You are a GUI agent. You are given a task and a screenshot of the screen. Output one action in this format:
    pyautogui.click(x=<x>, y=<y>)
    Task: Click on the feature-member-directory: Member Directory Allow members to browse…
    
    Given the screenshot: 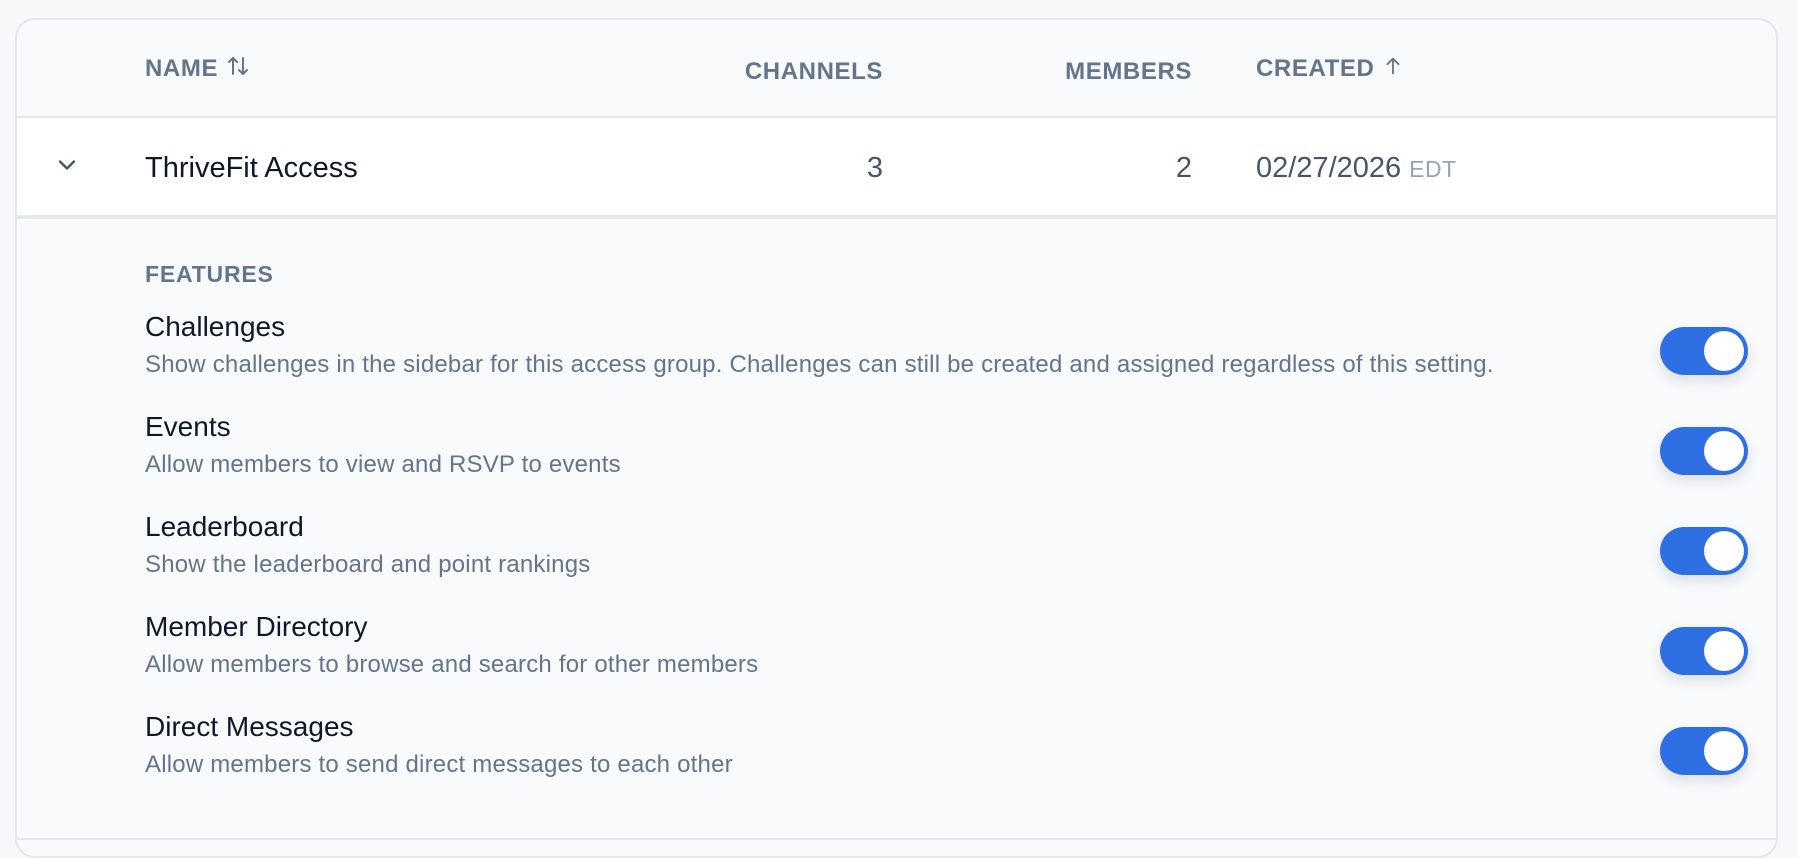 What is the action you would take?
    pyautogui.click(x=896, y=656)
    